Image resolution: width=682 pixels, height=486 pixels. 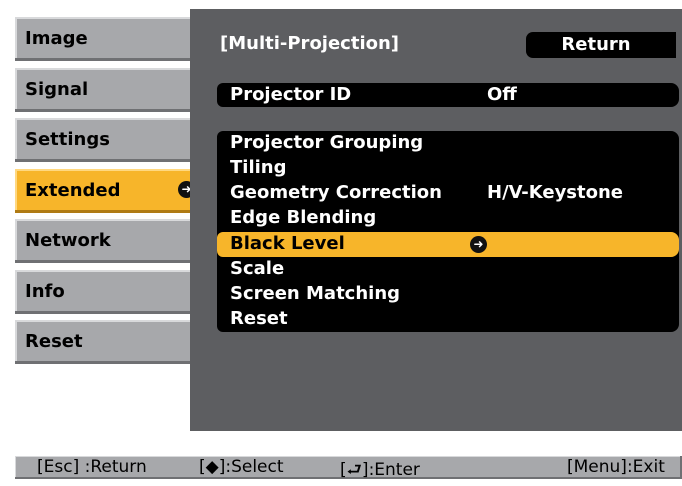 What do you see at coordinates (291, 94) in the screenshot?
I see `projector-id-label: Projector ID` at bounding box center [291, 94].